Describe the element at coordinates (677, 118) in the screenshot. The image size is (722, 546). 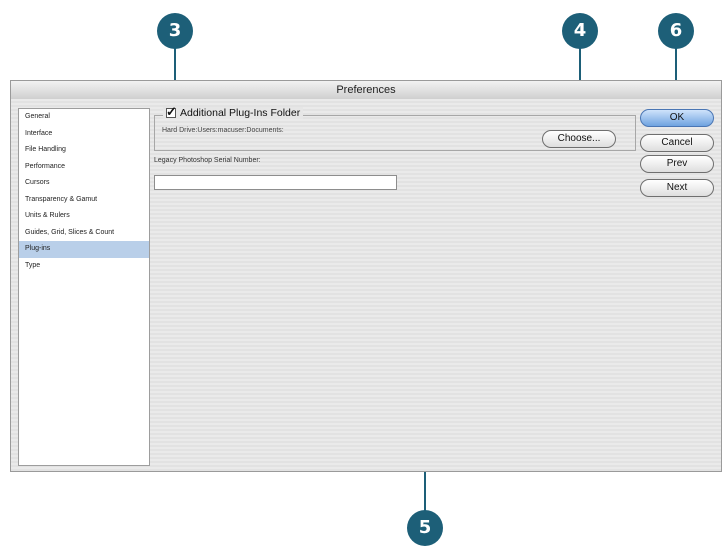
I see `ok-button: OK` at that location.